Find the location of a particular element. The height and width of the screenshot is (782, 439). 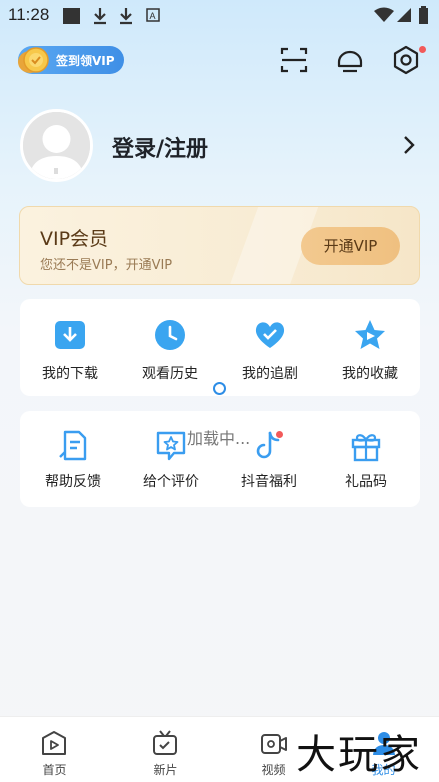

new-film-icon is located at coordinates (165, 742).